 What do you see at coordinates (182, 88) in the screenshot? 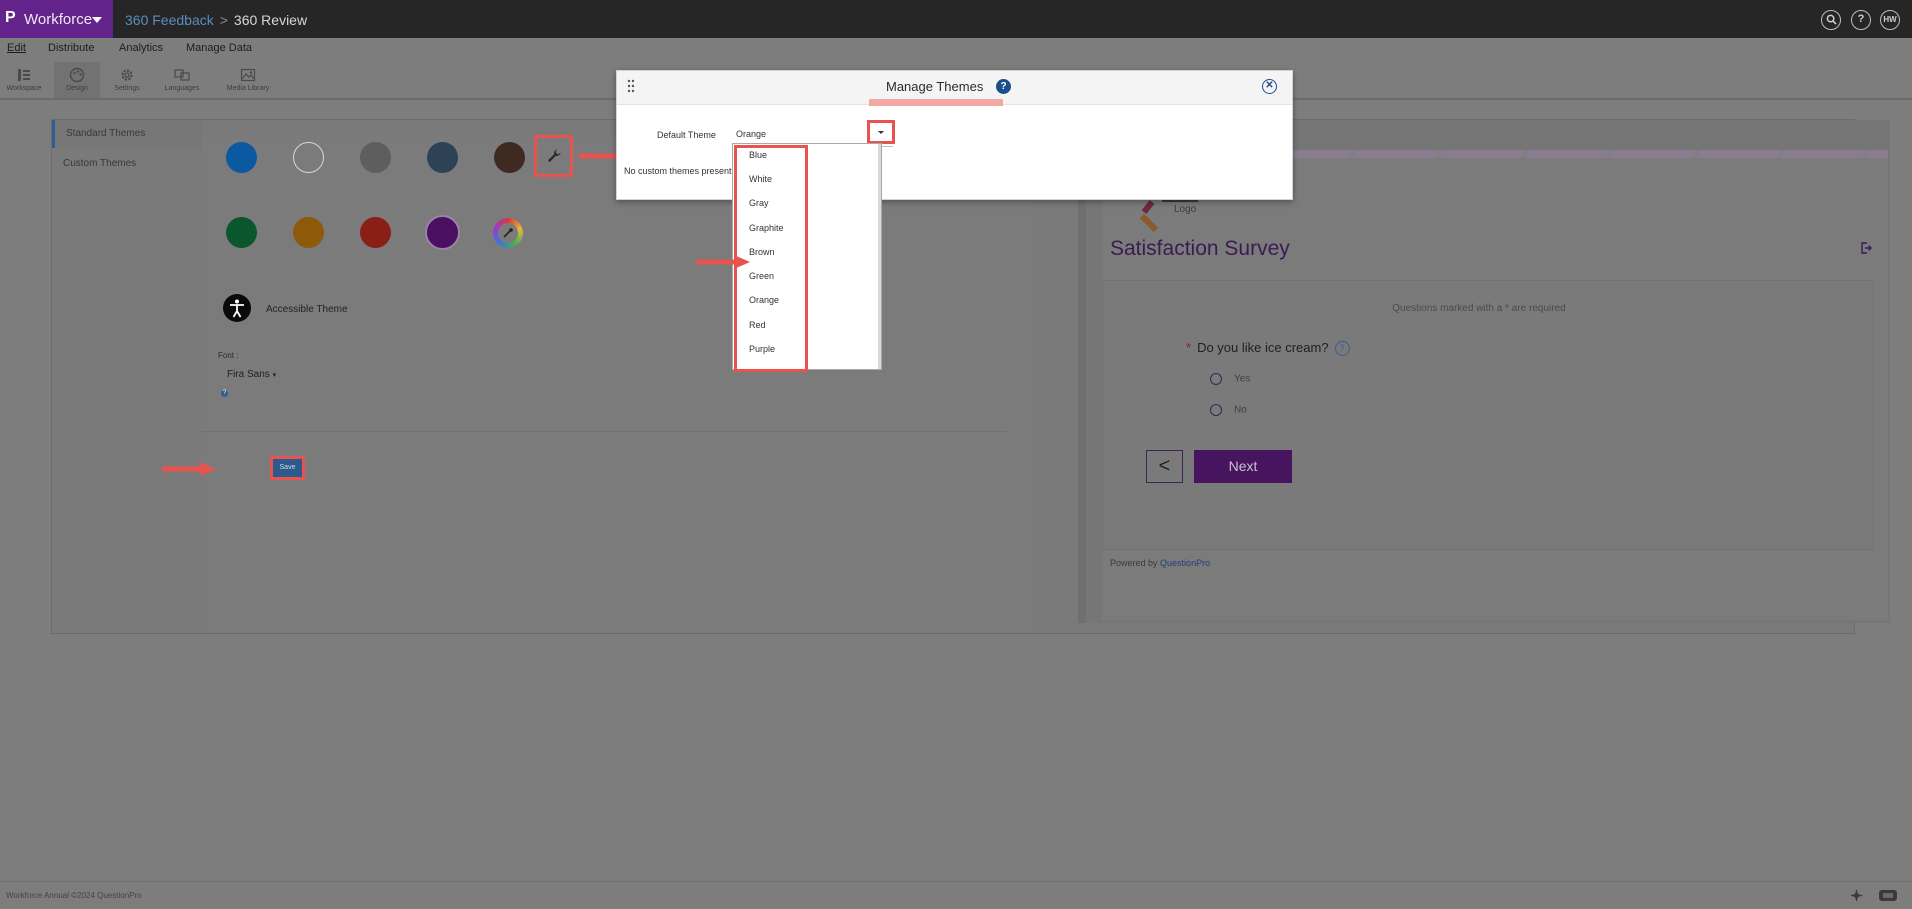
I see `tool-label: Languages` at bounding box center [182, 88].